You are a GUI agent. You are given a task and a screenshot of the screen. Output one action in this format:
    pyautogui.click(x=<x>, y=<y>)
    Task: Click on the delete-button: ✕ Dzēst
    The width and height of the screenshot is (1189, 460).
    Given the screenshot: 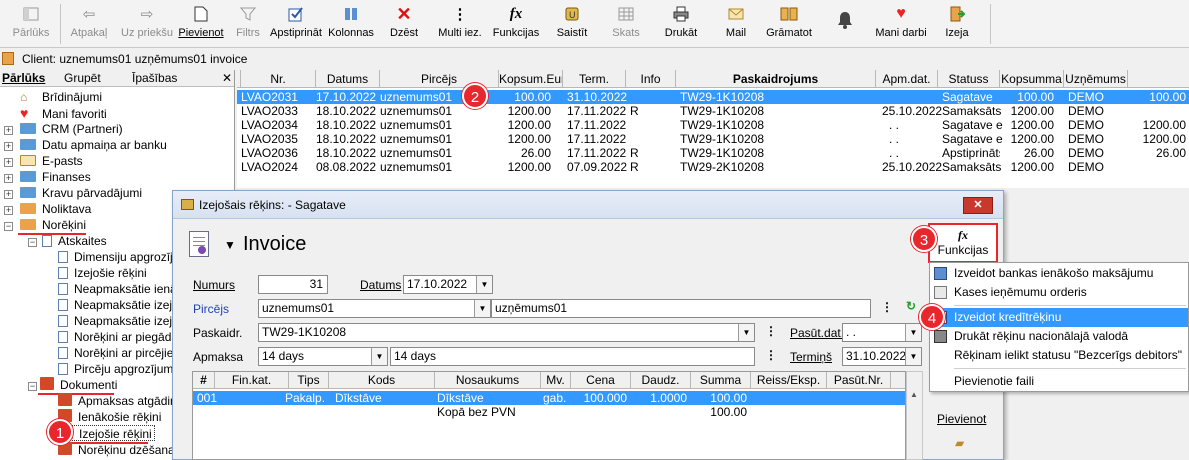 What is the action you would take?
    pyautogui.click(x=404, y=24)
    